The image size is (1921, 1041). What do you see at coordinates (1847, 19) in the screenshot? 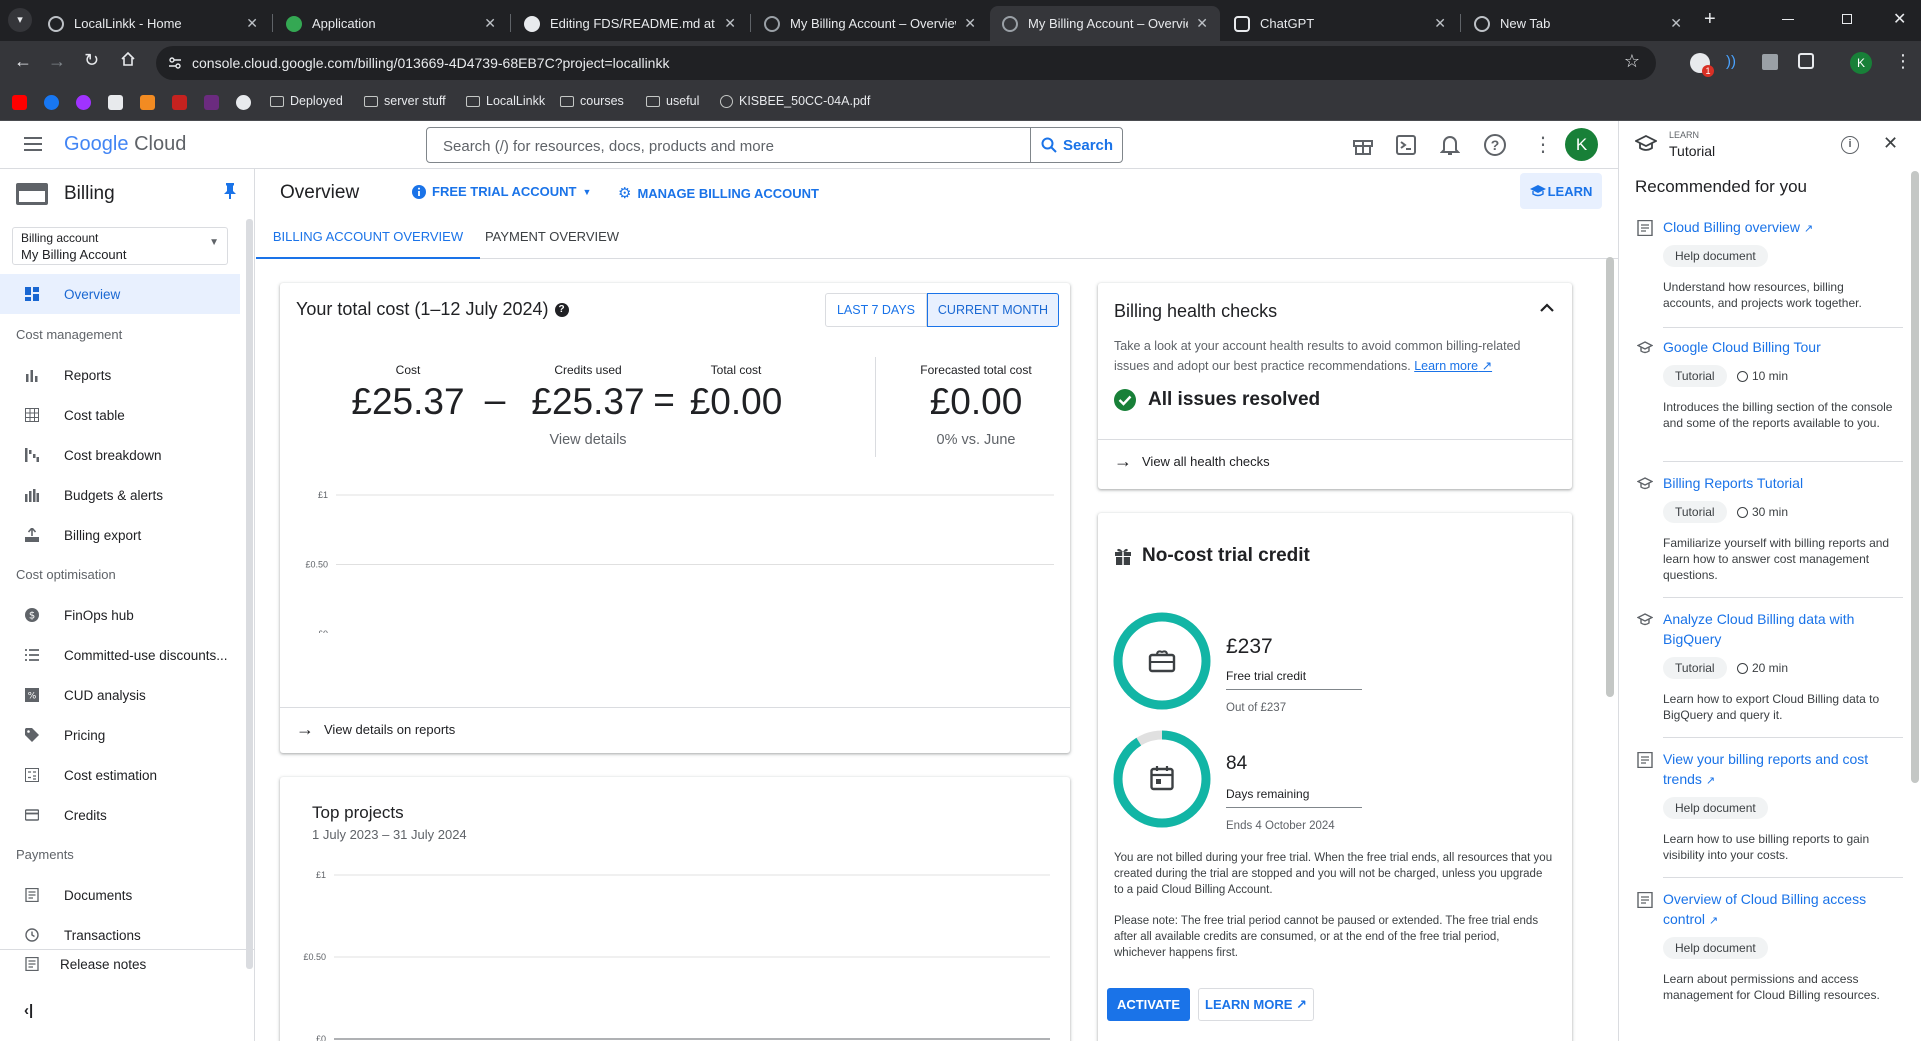
I see `restore-button` at bounding box center [1847, 19].